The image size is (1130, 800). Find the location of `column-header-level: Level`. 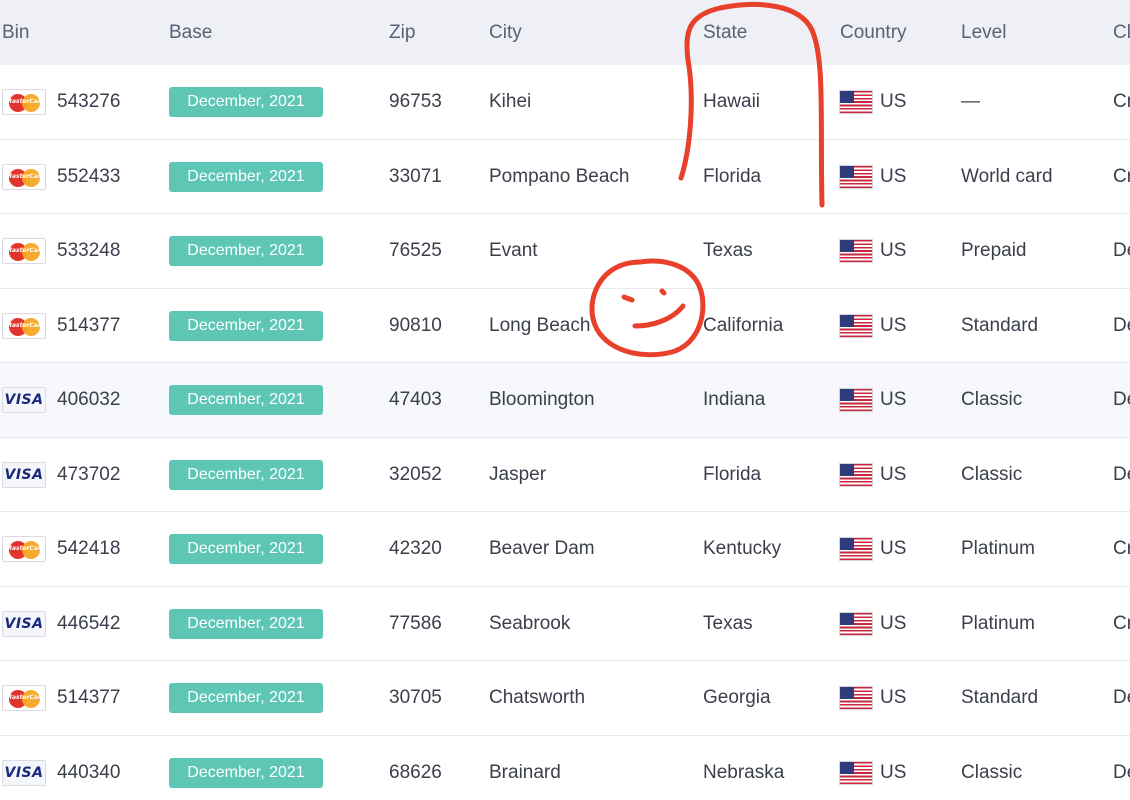

column-header-level: Level is located at coordinates (983, 32).